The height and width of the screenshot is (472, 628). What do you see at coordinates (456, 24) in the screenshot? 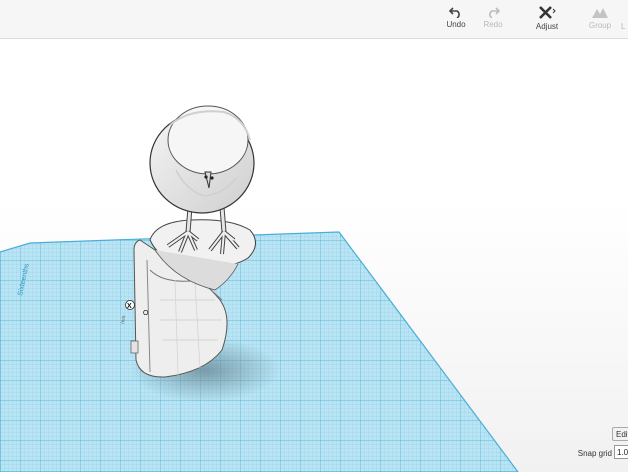
I see `undo-label: Undo` at bounding box center [456, 24].